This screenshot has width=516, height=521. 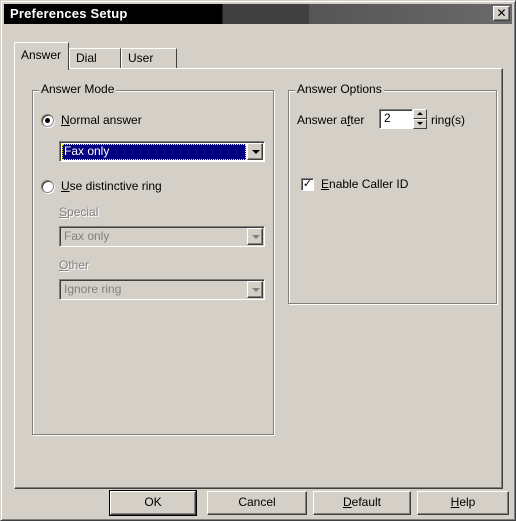 I want to click on other-select-value: Ignore ring, so click(x=93, y=289).